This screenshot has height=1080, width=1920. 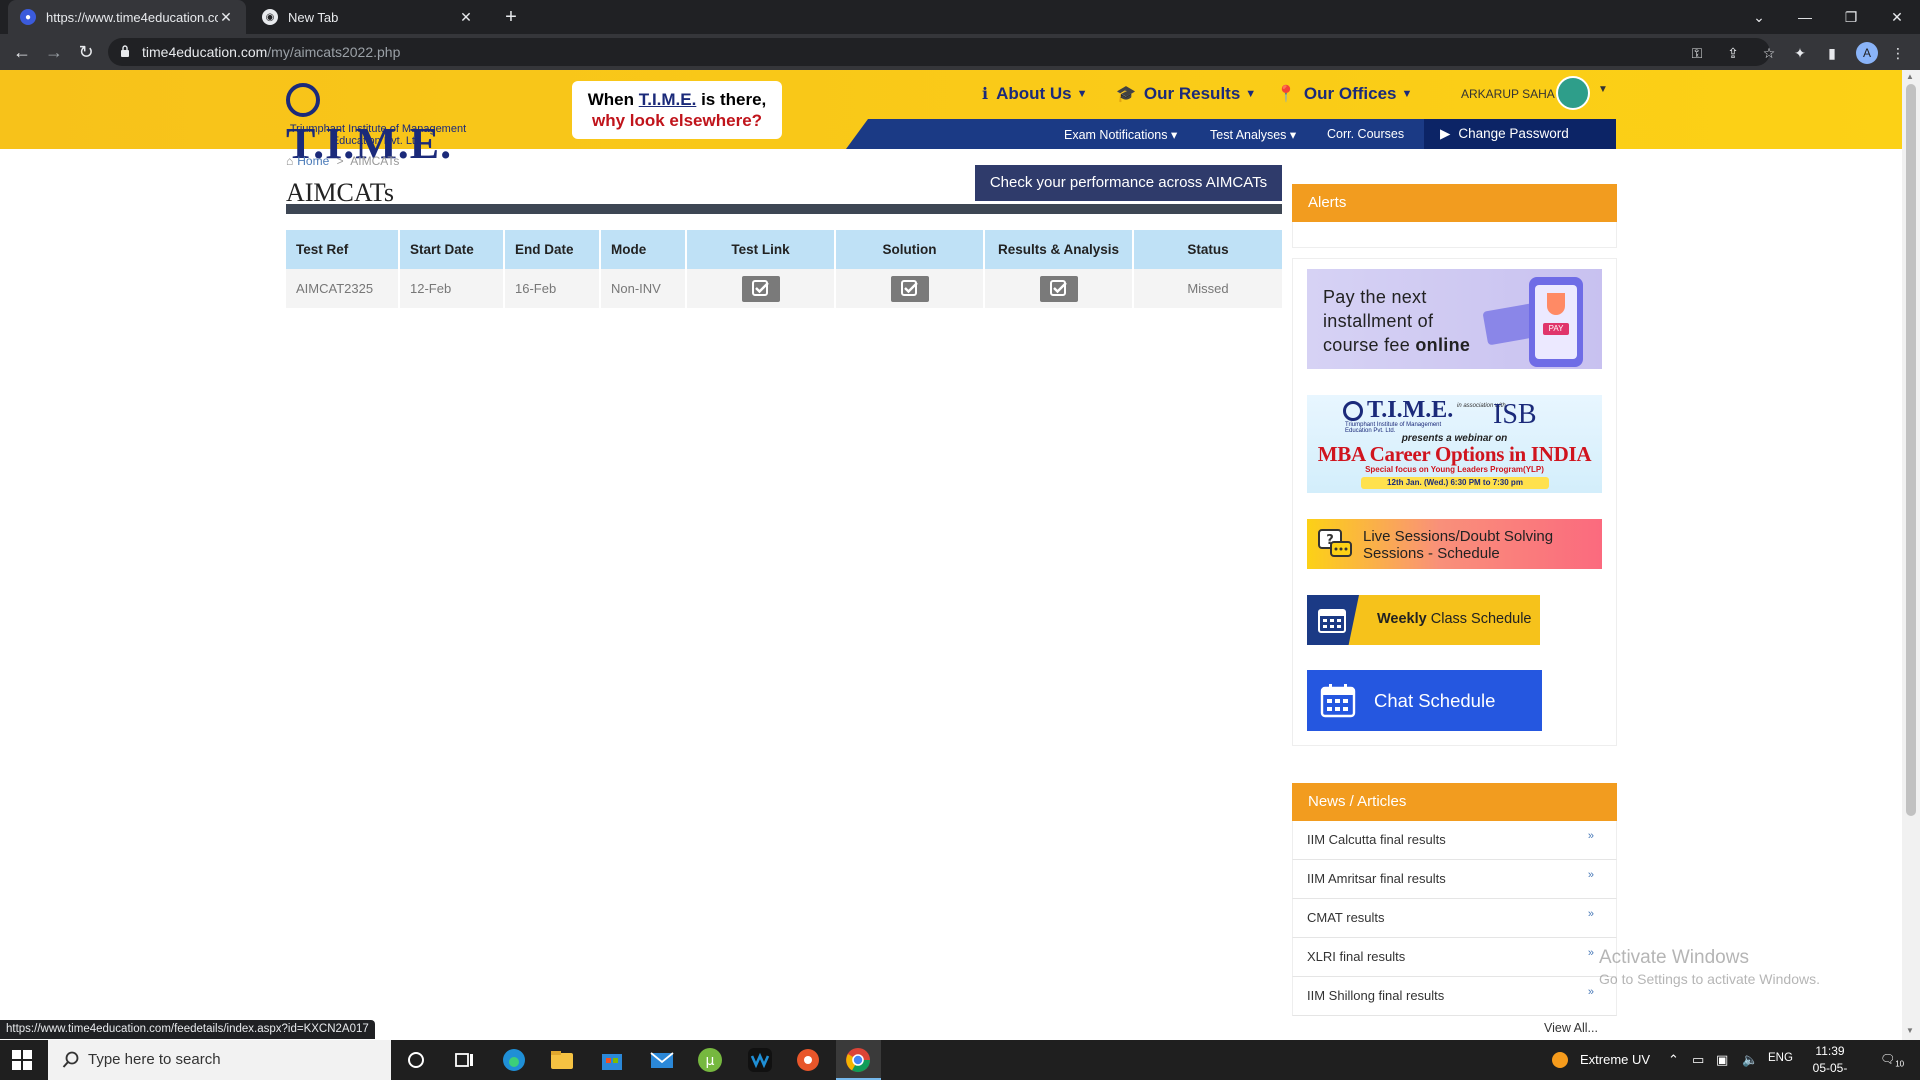 I want to click on side-panel-icon: ▮, so click(x=1832, y=53).